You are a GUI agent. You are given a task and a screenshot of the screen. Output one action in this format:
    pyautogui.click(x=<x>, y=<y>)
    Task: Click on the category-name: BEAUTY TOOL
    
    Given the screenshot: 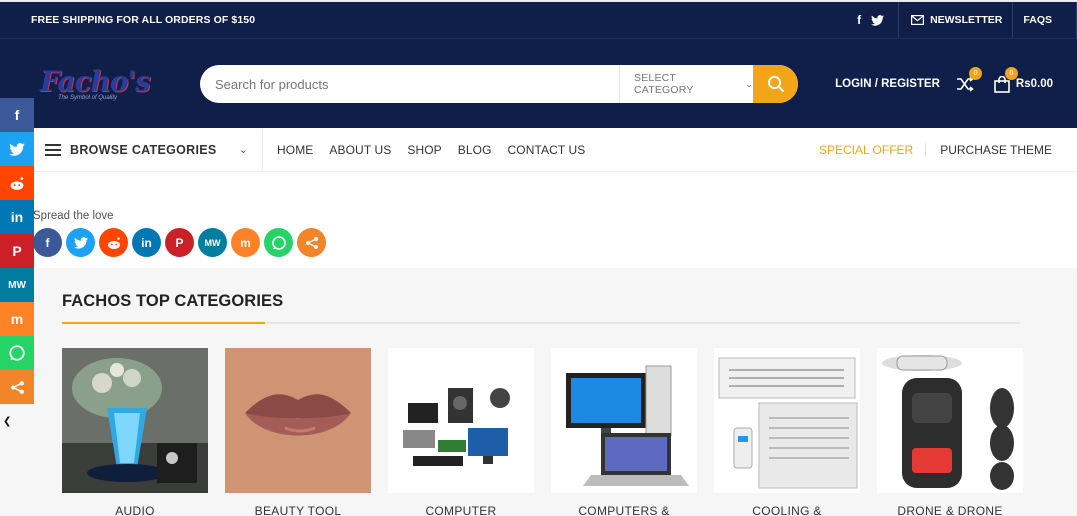 What is the action you would take?
    pyautogui.click(x=298, y=510)
    